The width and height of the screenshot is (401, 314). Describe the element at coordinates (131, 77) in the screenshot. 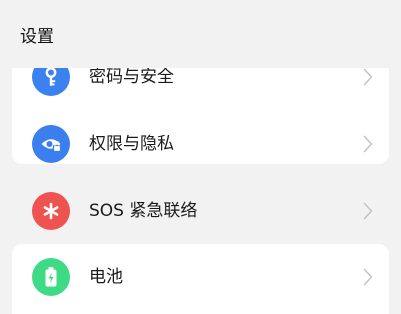

I see `settings-item-label: 密码与安全` at that location.